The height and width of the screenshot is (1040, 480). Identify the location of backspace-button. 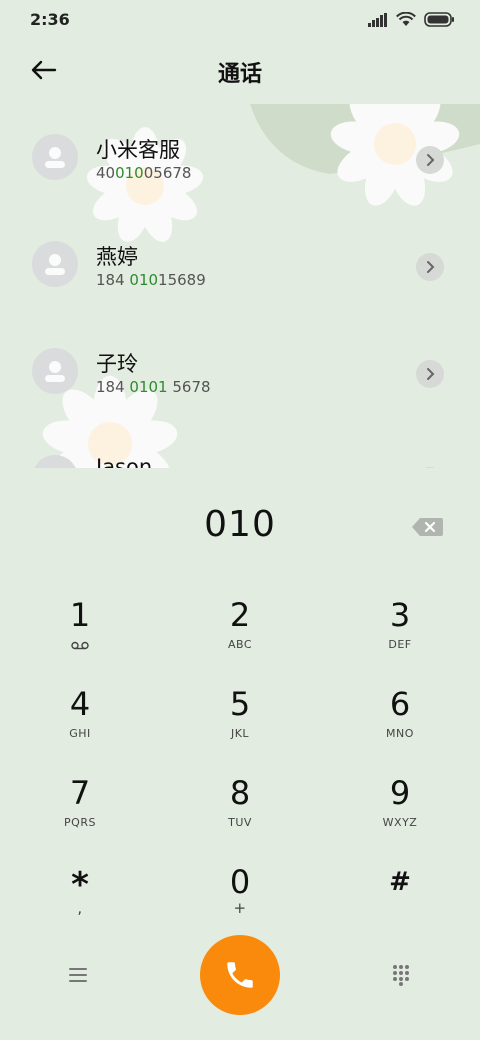
(427, 528).